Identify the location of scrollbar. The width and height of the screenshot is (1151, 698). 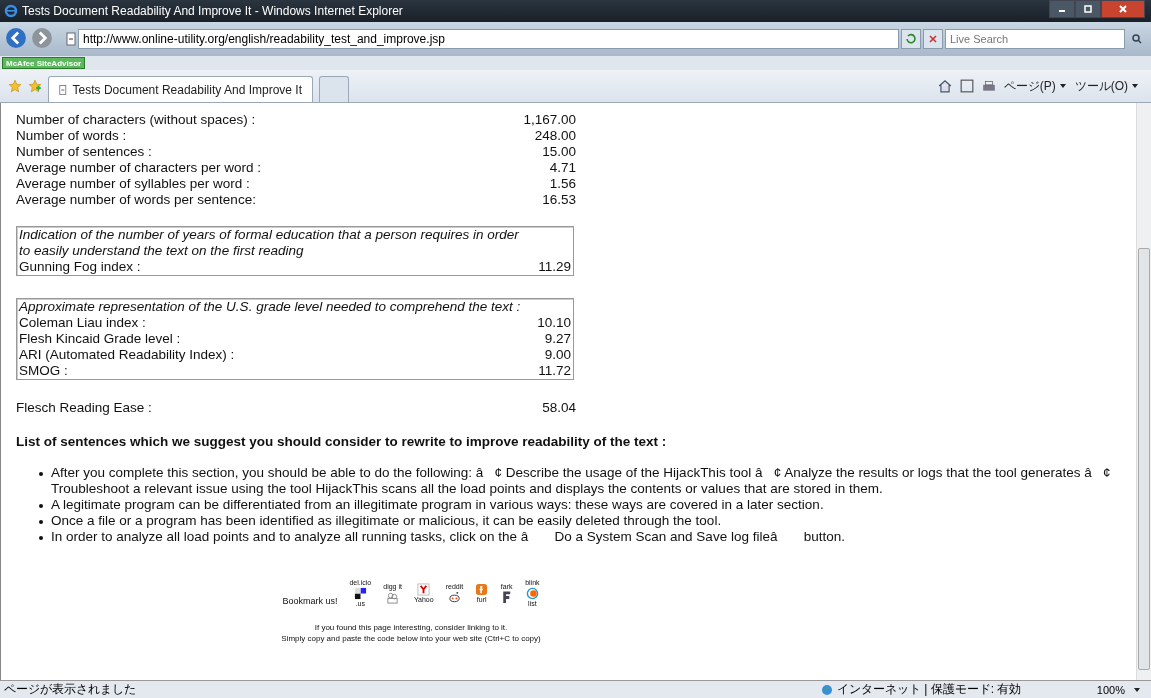
(1143, 391).